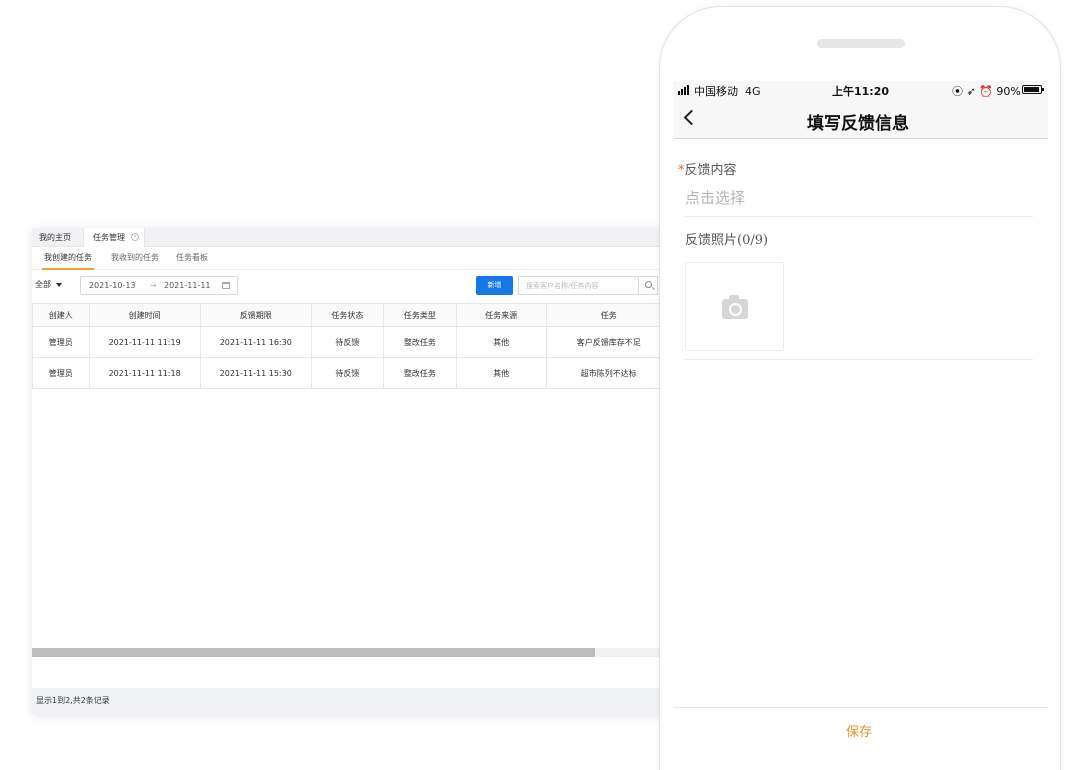 This screenshot has height=770, width=1080. Describe the element at coordinates (608, 342) in the screenshot. I see `cell-task-content: 客户反馈库存不足` at that location.